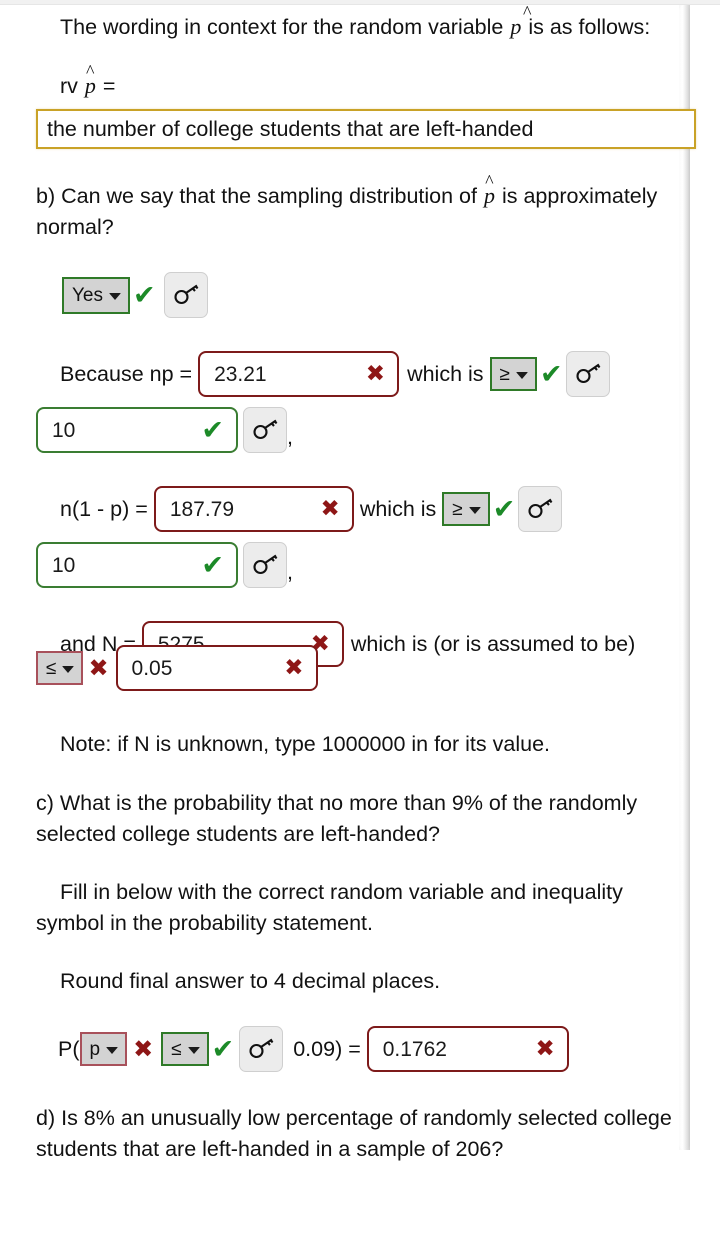  I want to click on prob-answer-value: 0.1762, so click(414, 1049).